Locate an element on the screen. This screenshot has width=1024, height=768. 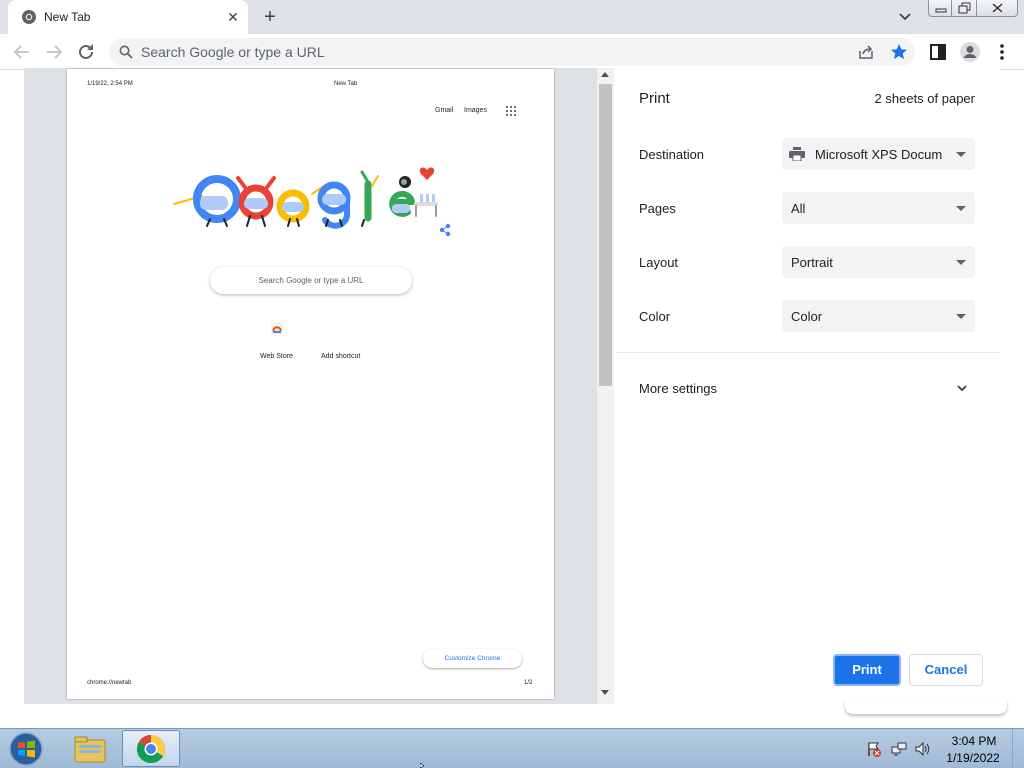
page-footer-page-number: 1/2 is located at coordinates (528, 683).